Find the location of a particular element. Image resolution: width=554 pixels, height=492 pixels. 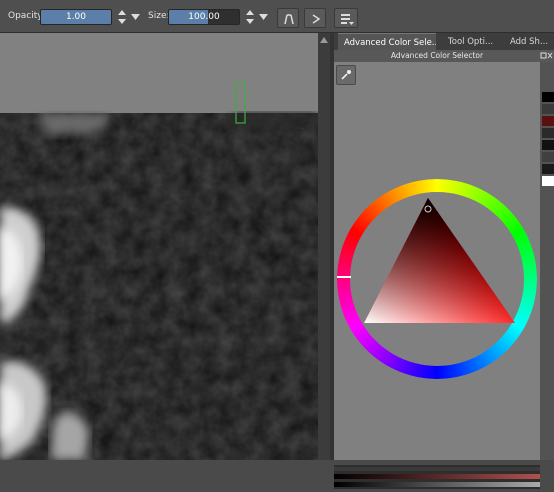

panel-controls is located at coordinates (547, 56).